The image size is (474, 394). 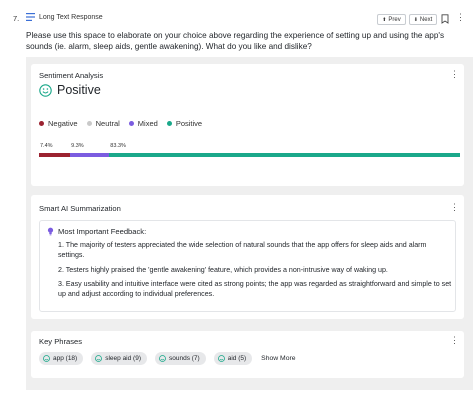 I want to click on arrow-down-icon: ⬇, so click(x=415, y=19).